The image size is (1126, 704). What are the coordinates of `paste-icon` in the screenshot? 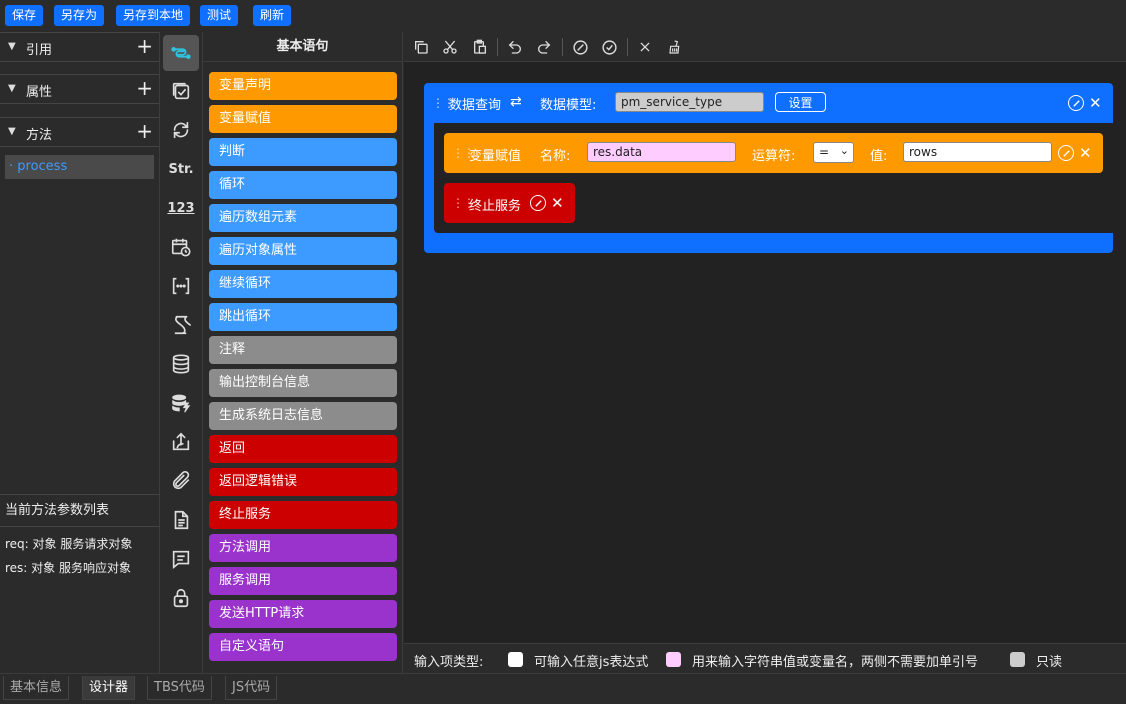 It's located at (480, 47).